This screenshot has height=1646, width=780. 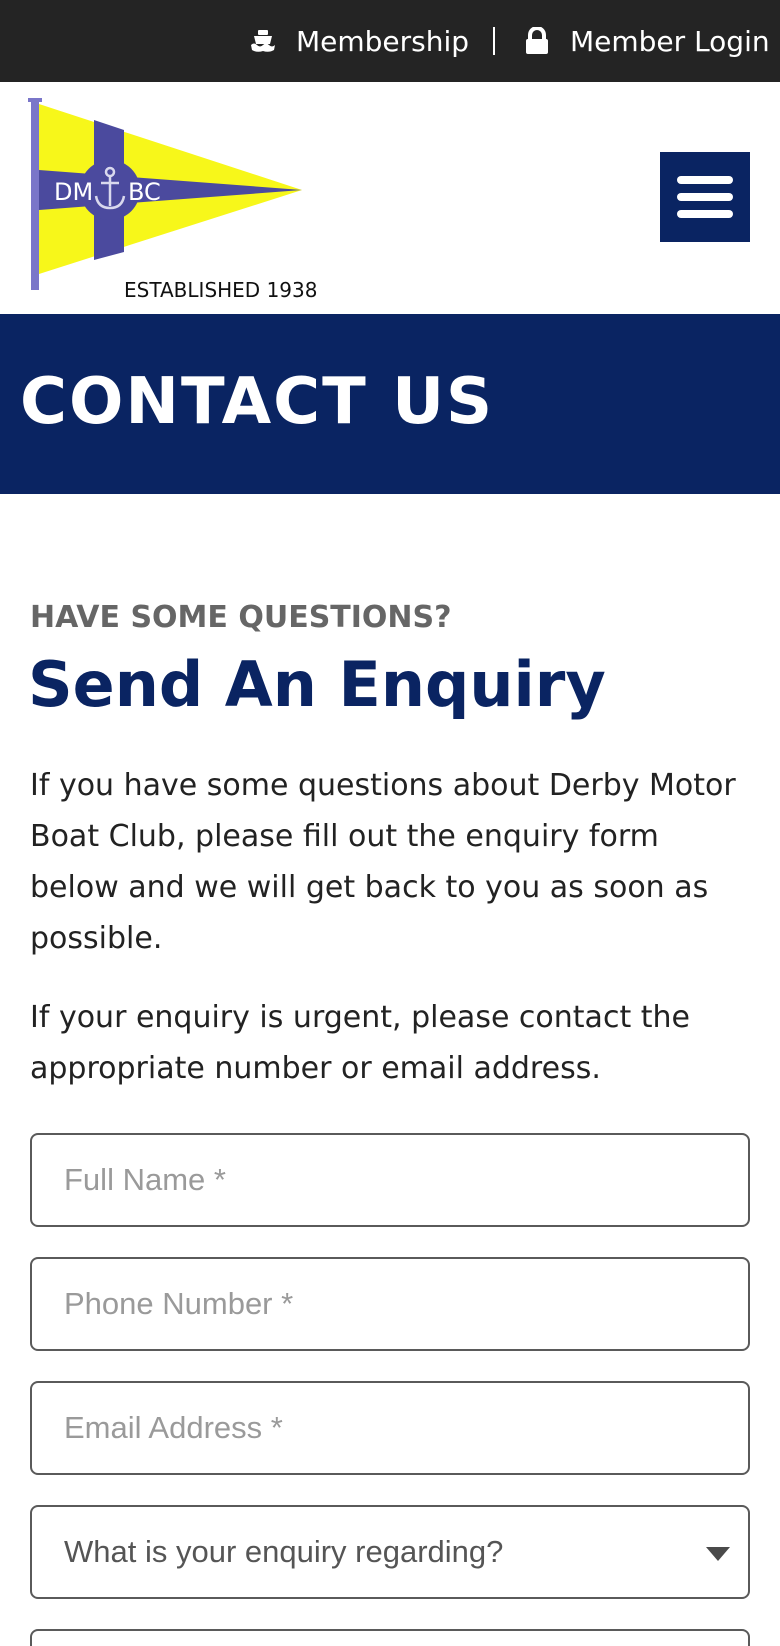 I want to click on boat-icon, so click(x=263, y=41).